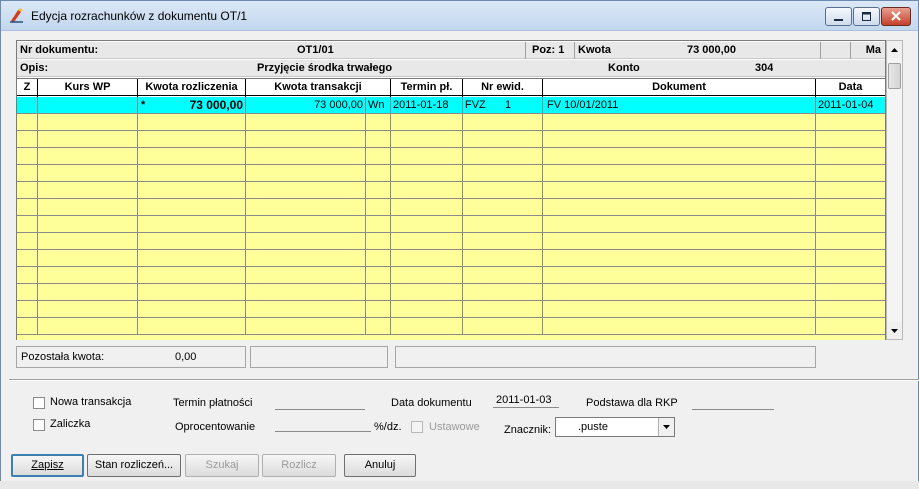  I want to click on cell-kurs-wp, so click(88, 105).